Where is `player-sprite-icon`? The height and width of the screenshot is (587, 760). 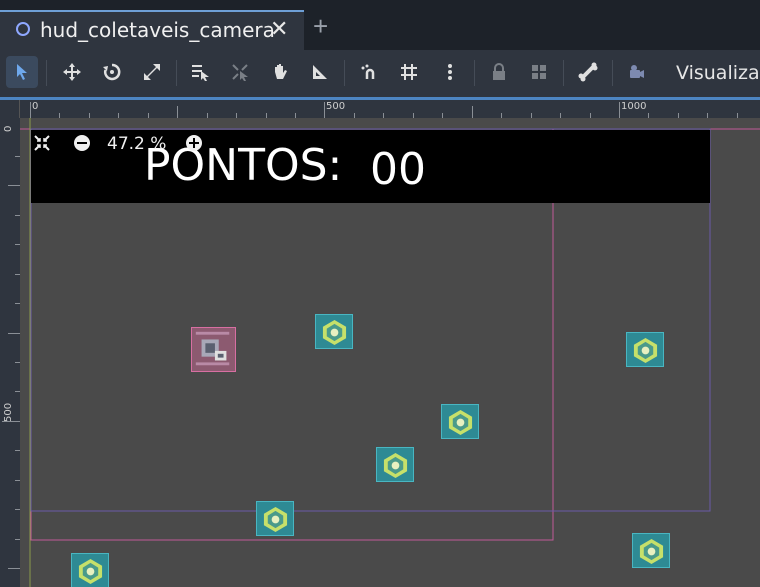 player-sprite-icon is located at coordinates (212, 348).